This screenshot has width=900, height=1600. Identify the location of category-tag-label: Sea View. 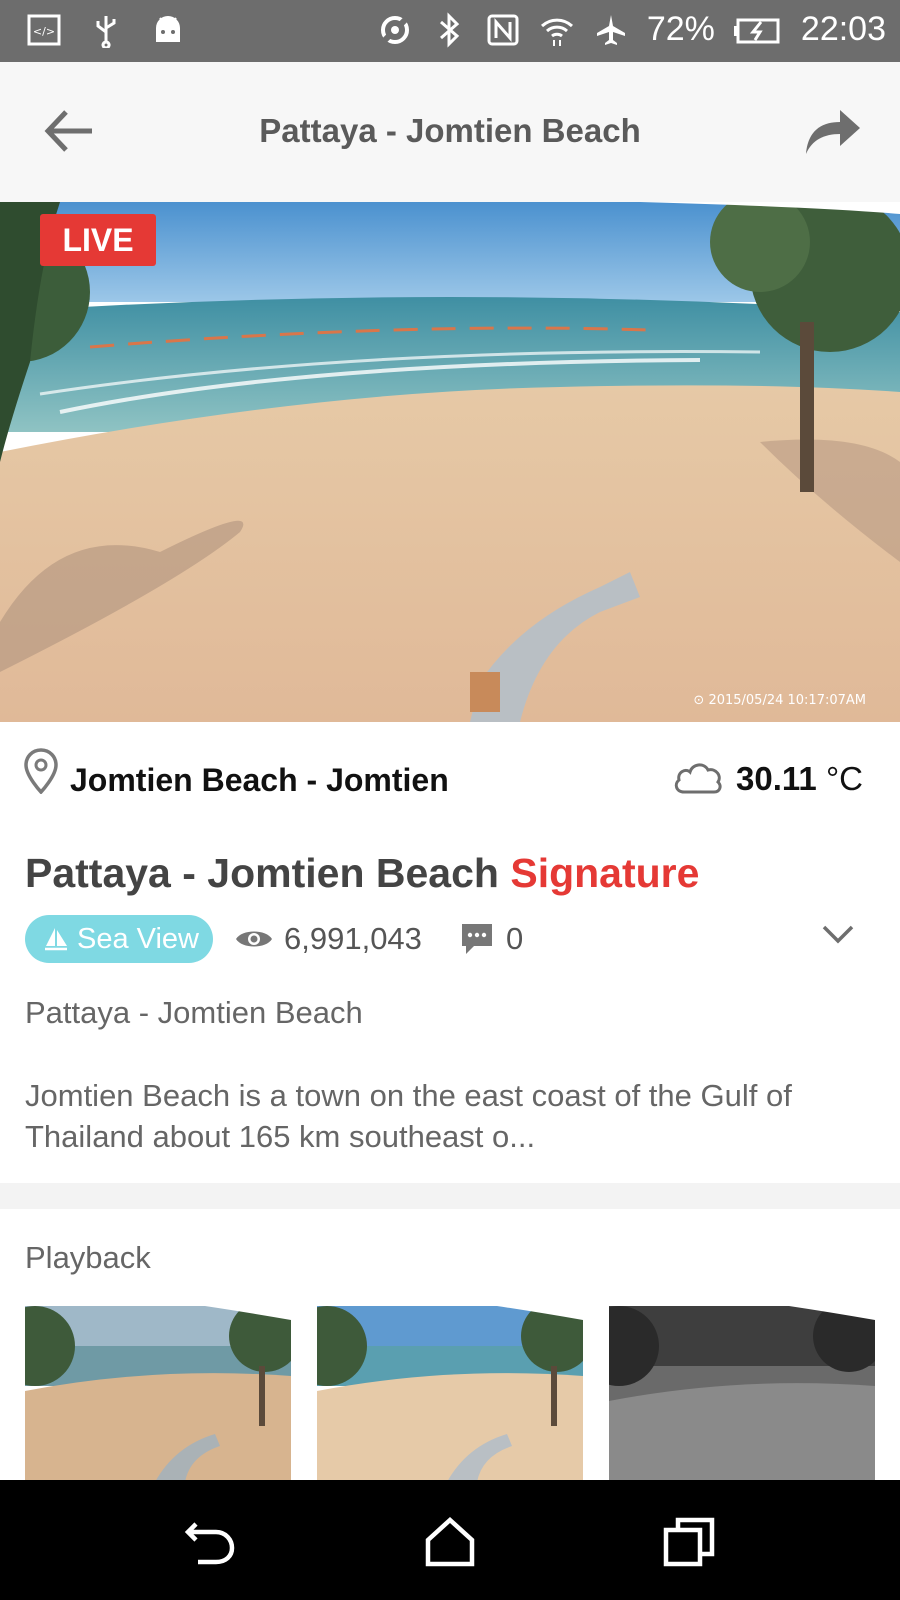
(138, 938).